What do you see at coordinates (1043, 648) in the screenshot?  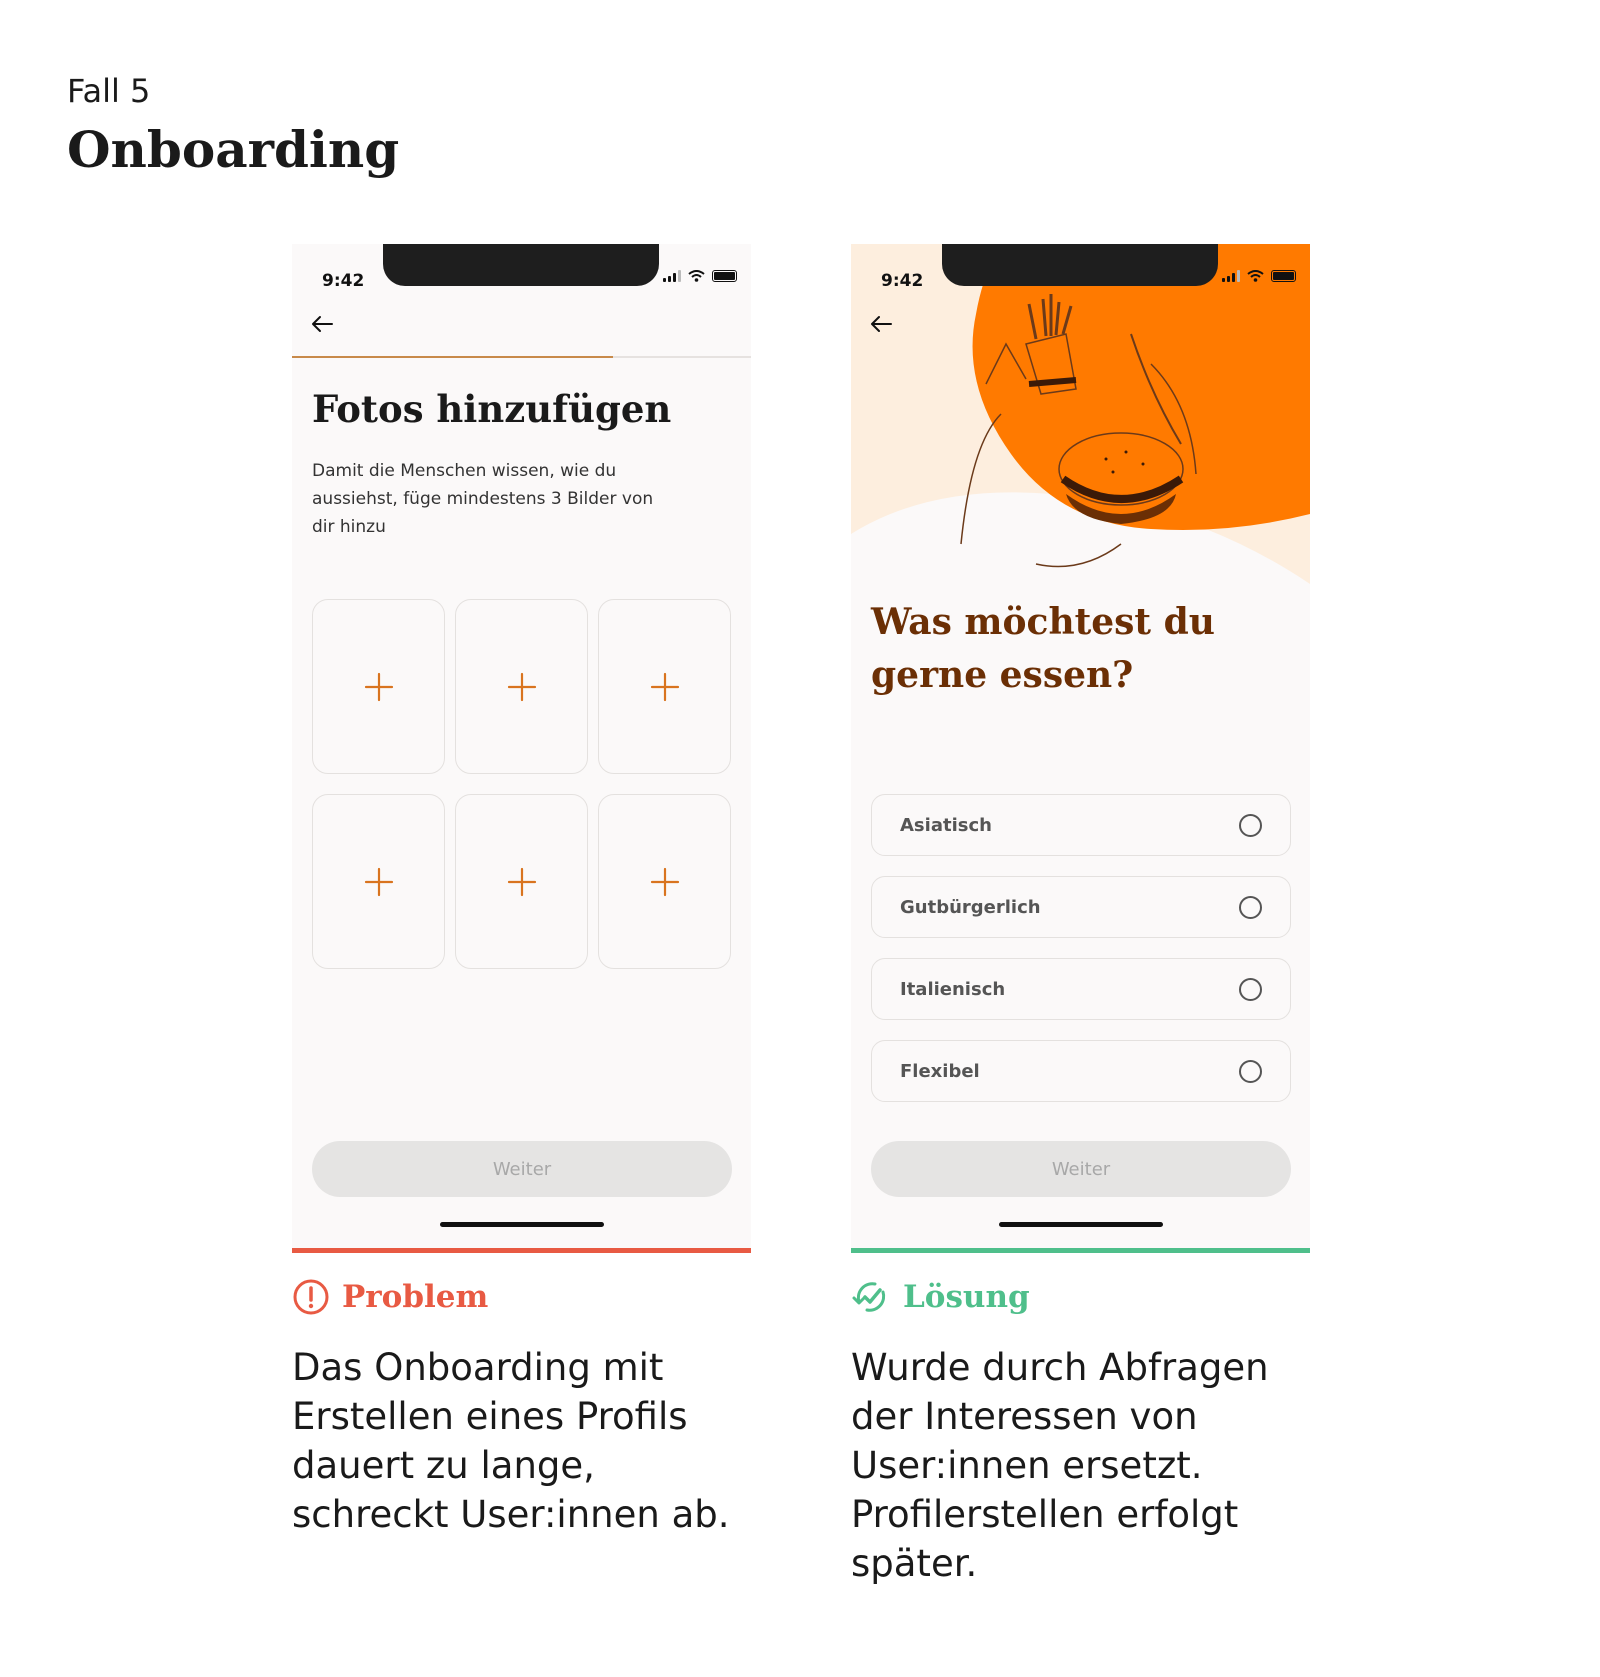 I see `question-title: Was möchtest du gerne essen?` at bounding box center [1043, 648].